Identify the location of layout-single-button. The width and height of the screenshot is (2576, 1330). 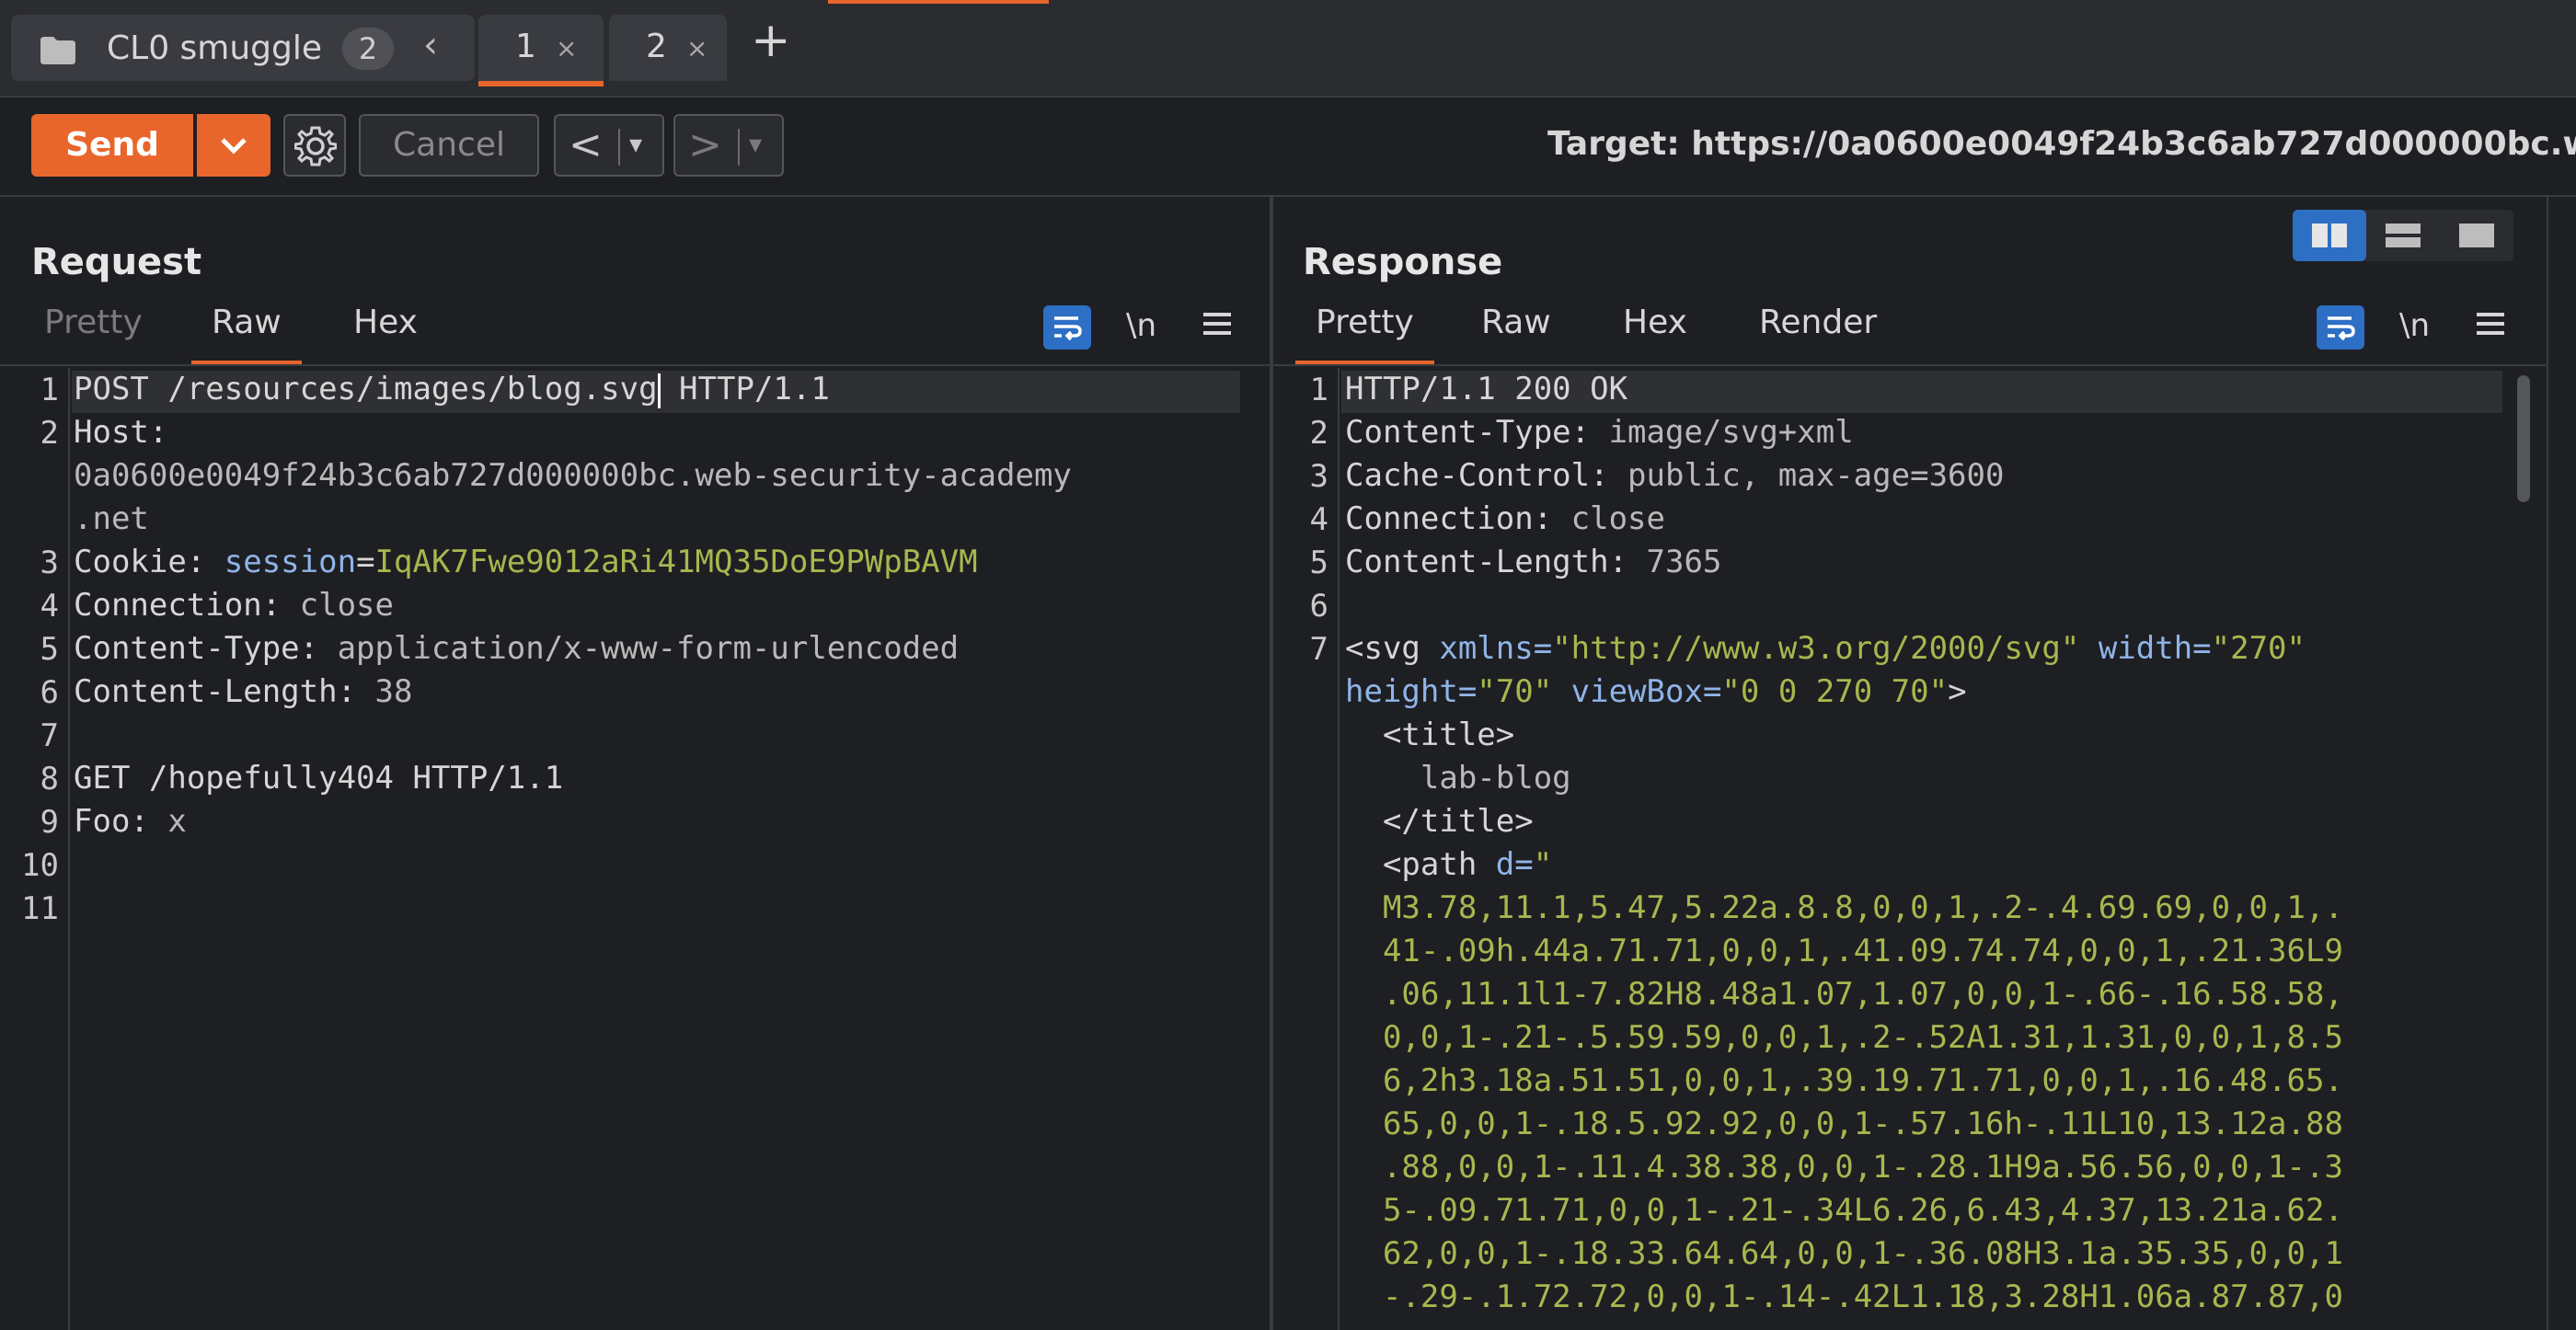
(2476, 235).